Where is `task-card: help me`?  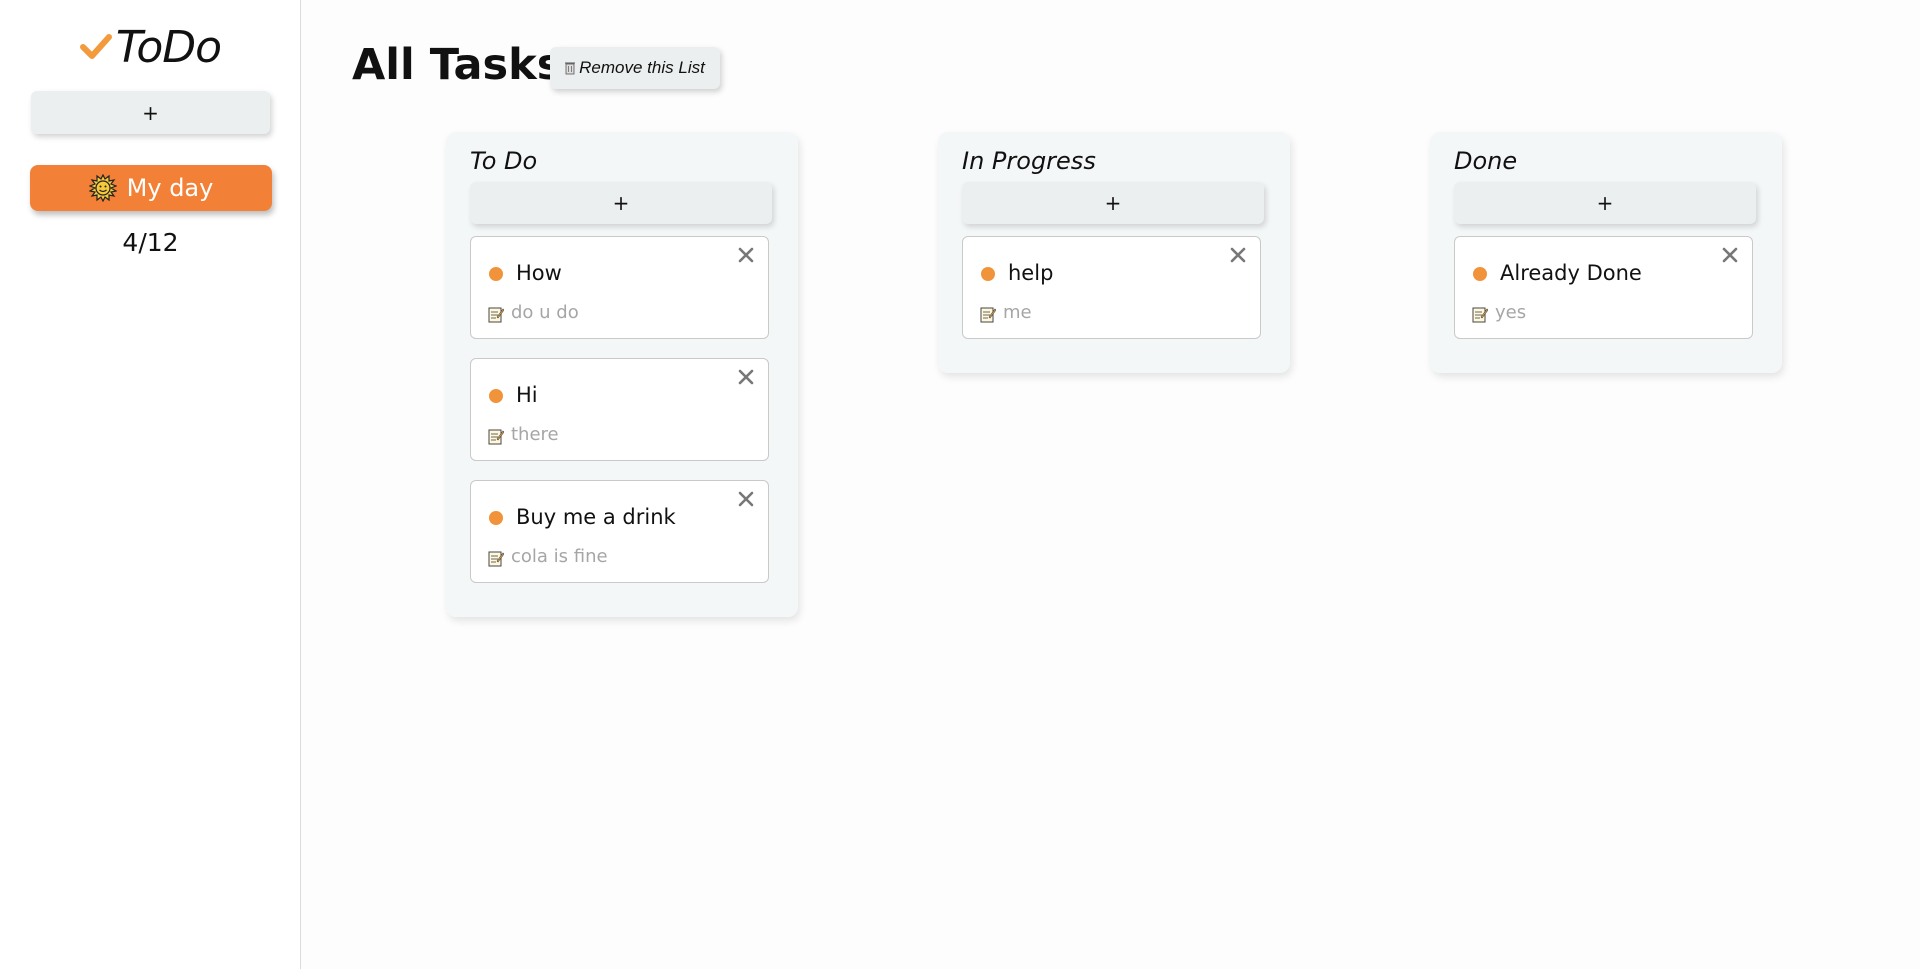 task-card: help me is located at coordinates (1111, 287).